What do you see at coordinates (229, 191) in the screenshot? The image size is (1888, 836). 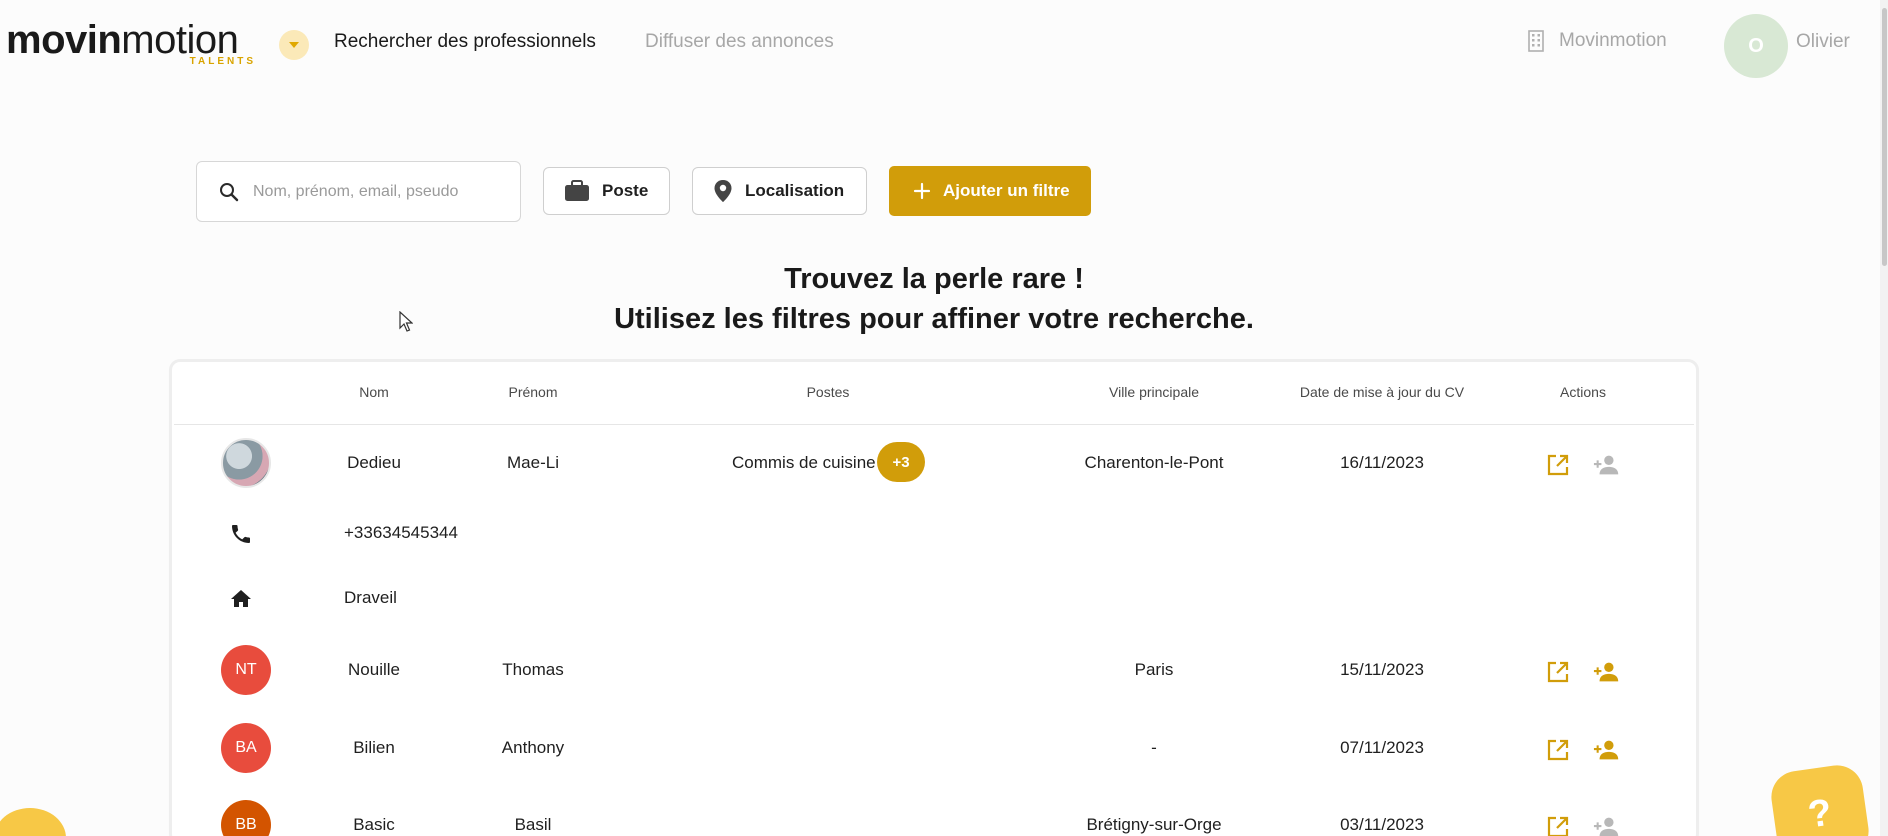 I see `search-icon` at bounding box center [229, 191].